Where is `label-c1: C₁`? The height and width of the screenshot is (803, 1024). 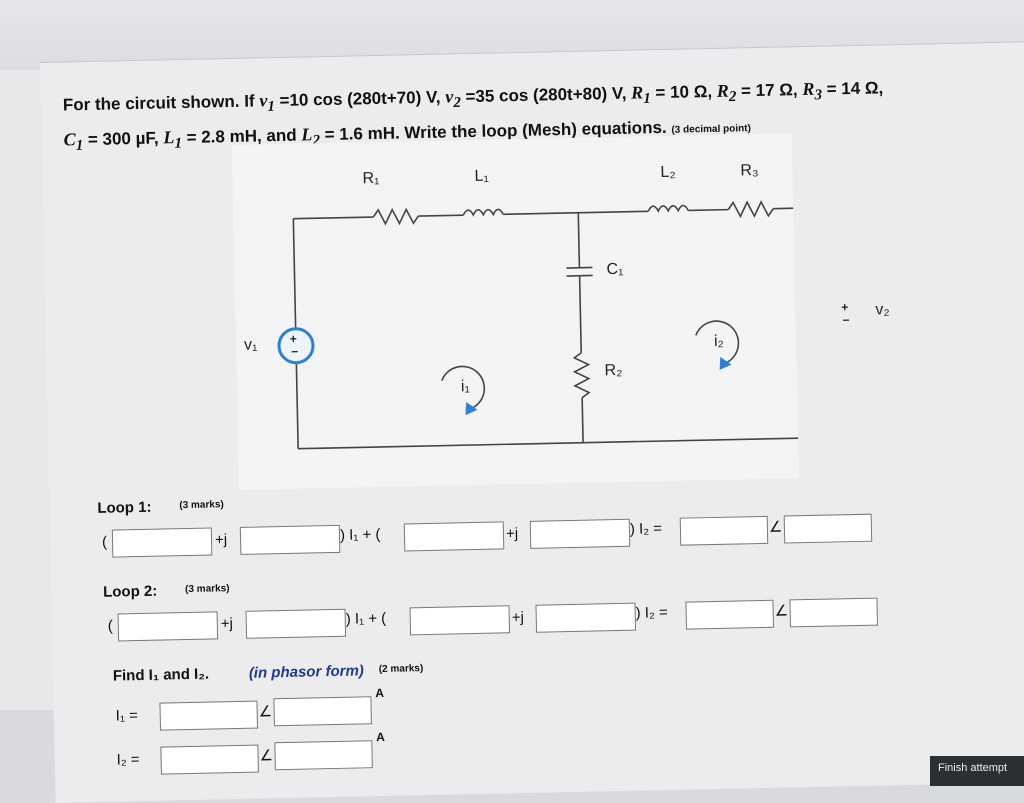
label-c1: C₁ is located at coordinates (615, 269).